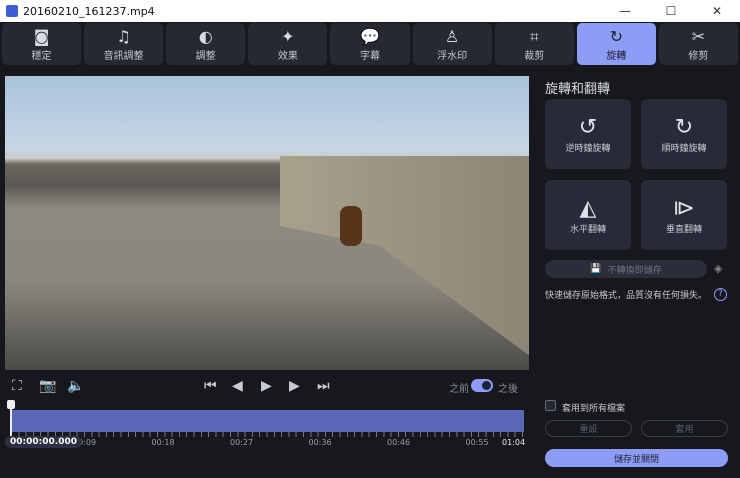  Describe the element at coordinates (684, 428) in the screenshot. I see `apply-button: 套用` at that location.